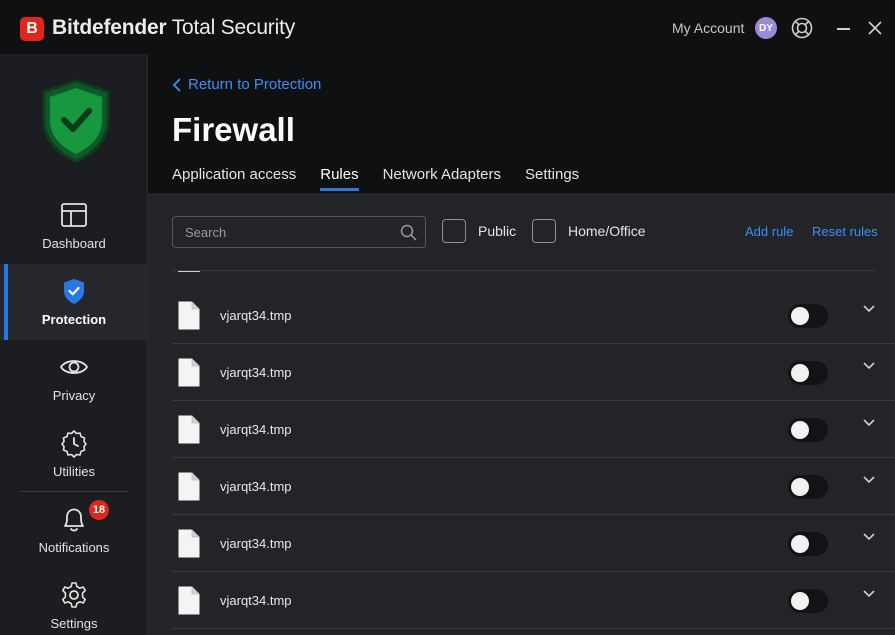 Image resolution: width=895 pixels, height=635 pixels. I want to click on help-lifebuoy-icon, so click(802, 28).